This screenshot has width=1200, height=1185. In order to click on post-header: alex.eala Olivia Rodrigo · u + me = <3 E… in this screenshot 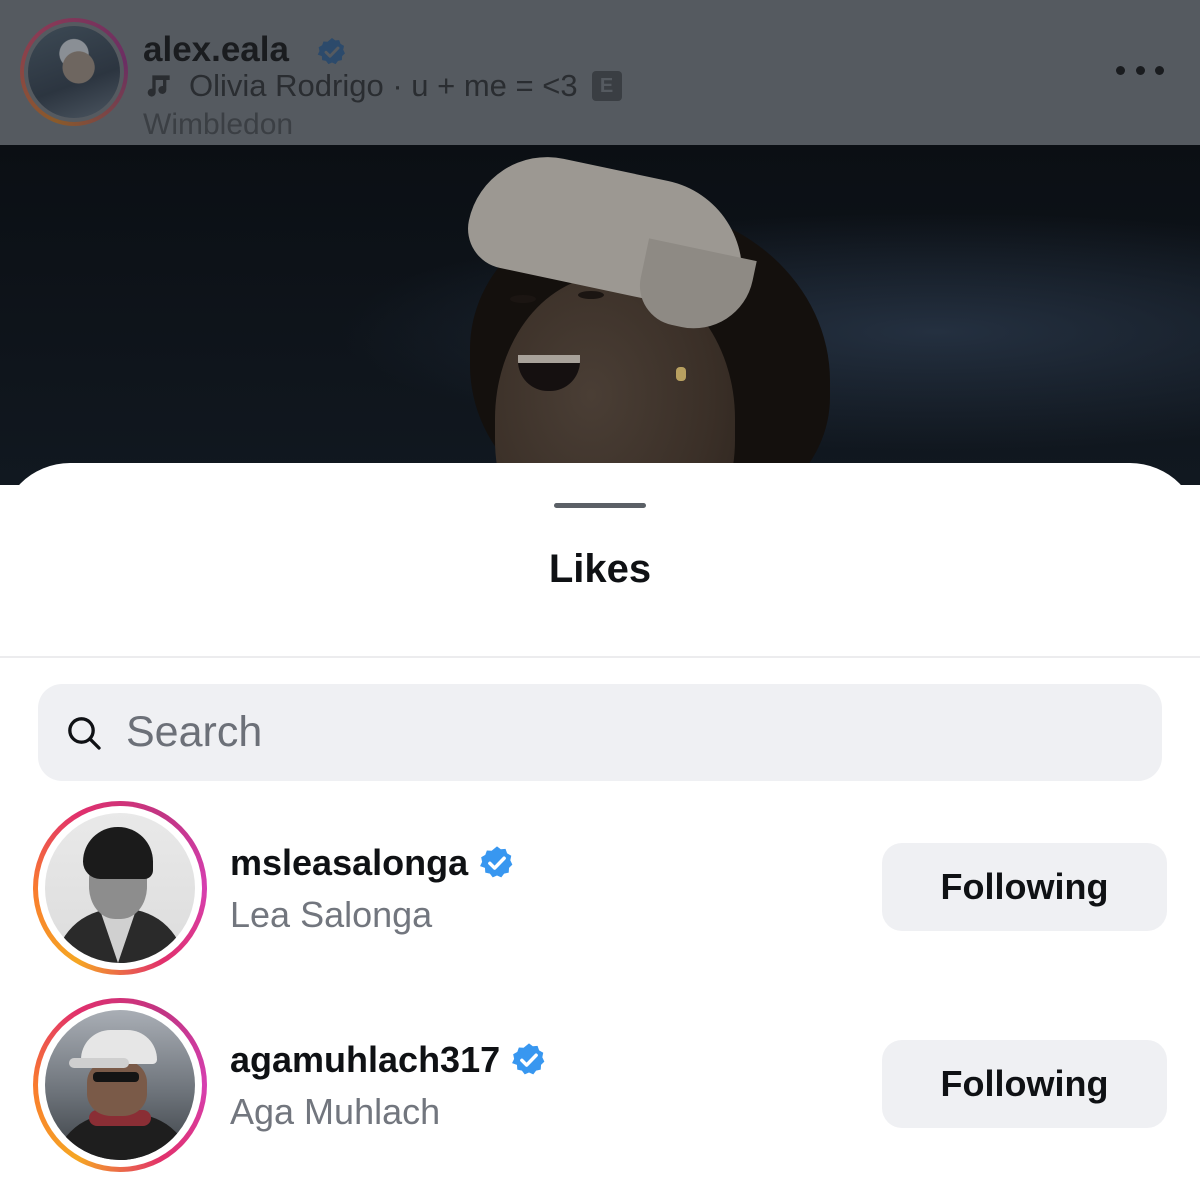, I will do `click(600, 72)`.